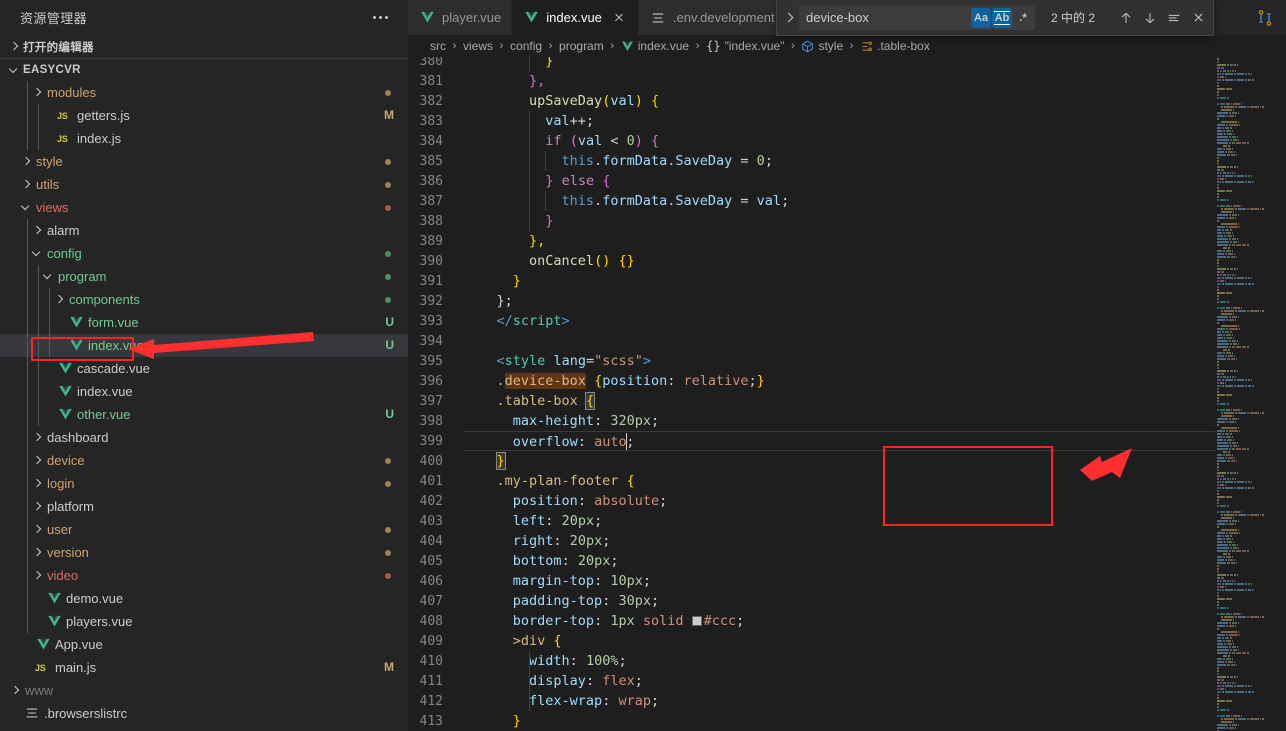 This screenshot has width=1286, height=731. Describe the element at coordinates (1250, 394) in the screenshot. I see `minimap` at that location.